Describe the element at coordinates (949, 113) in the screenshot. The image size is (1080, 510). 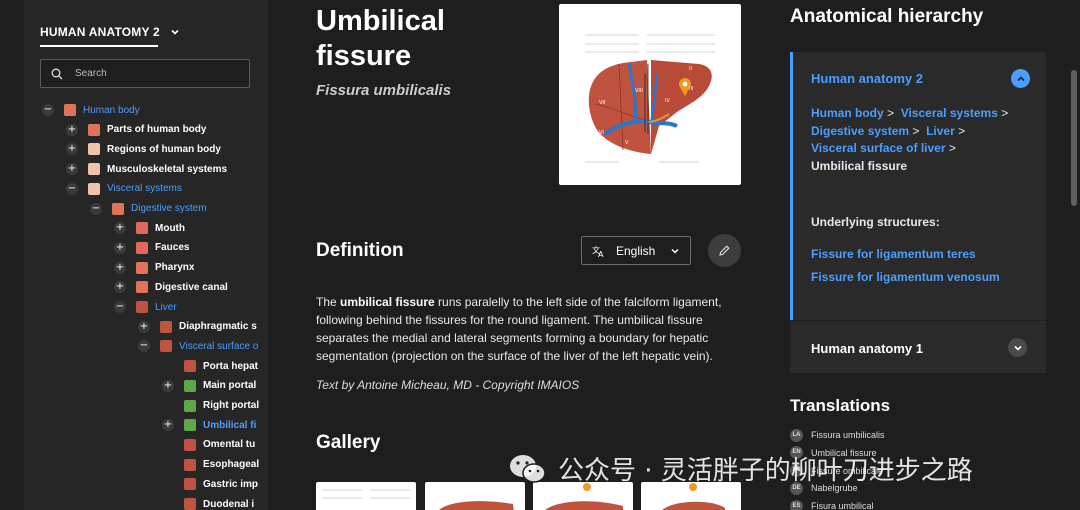
I see `breadcrumb-link: Visceral systems` at that location.